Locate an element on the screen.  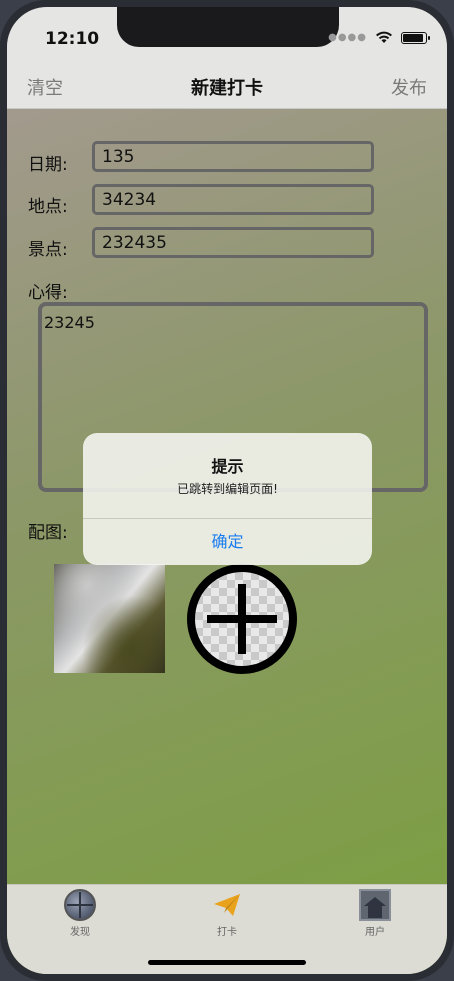
wifi-icon is located at coordinates (384, 37).